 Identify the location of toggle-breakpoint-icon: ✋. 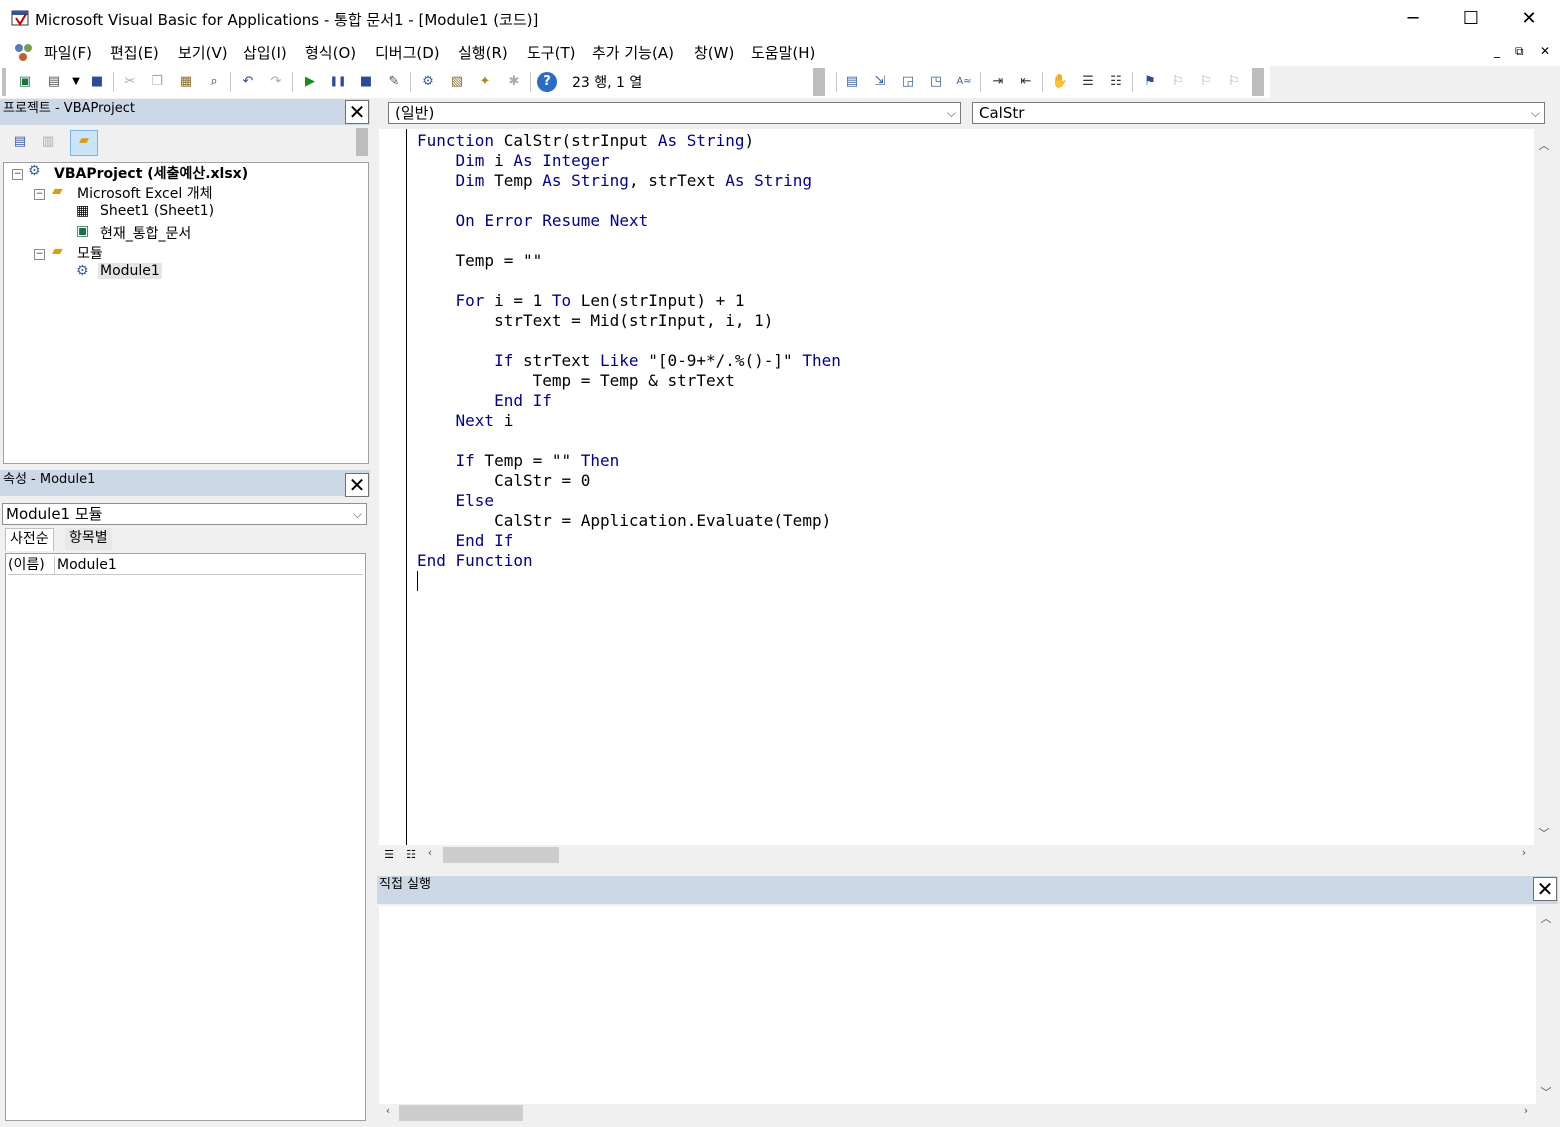
(1060, 82).